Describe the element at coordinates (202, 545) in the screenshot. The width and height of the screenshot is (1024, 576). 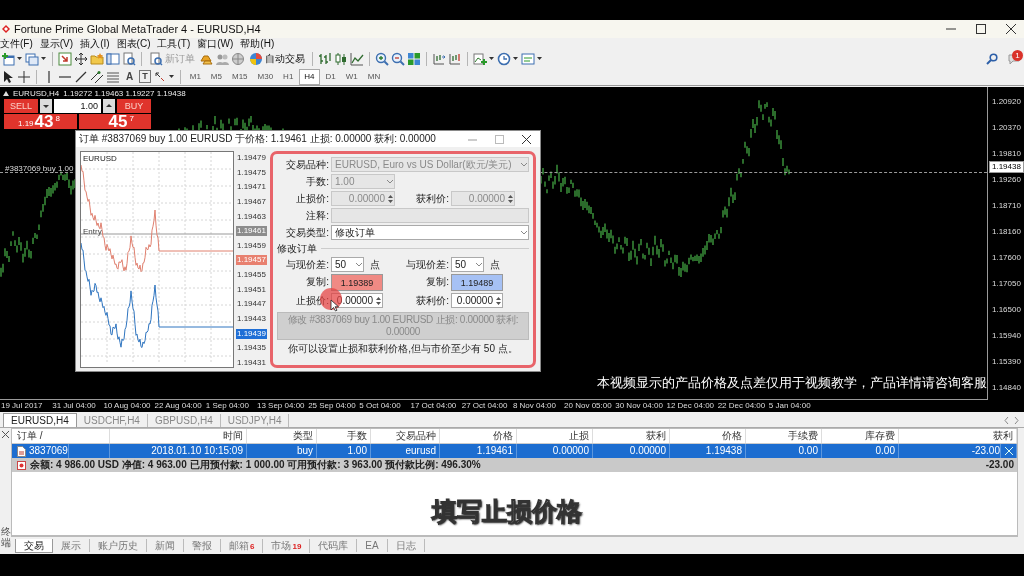
I see `terminal-tab: 警报` at that location.